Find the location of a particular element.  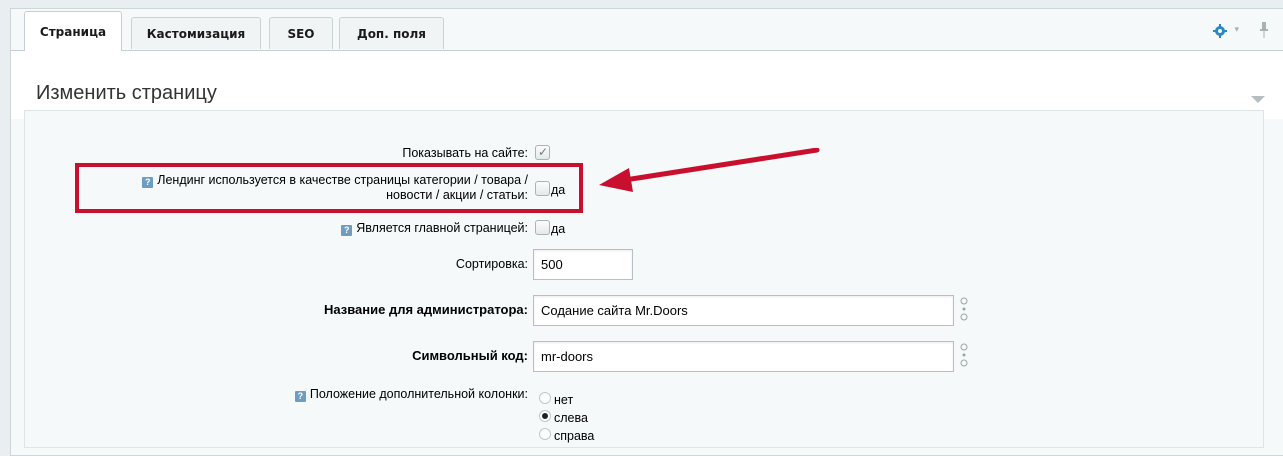

section-header: Изменить страницу is located at coordinates (647, 85).